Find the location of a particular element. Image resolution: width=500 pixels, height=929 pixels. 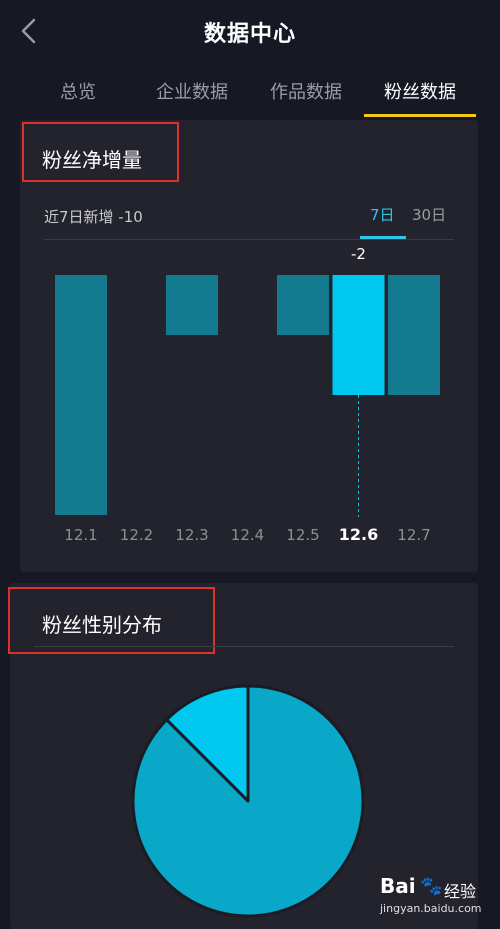

x-tick-label: 12.5 is located at coordinates (302, 535).